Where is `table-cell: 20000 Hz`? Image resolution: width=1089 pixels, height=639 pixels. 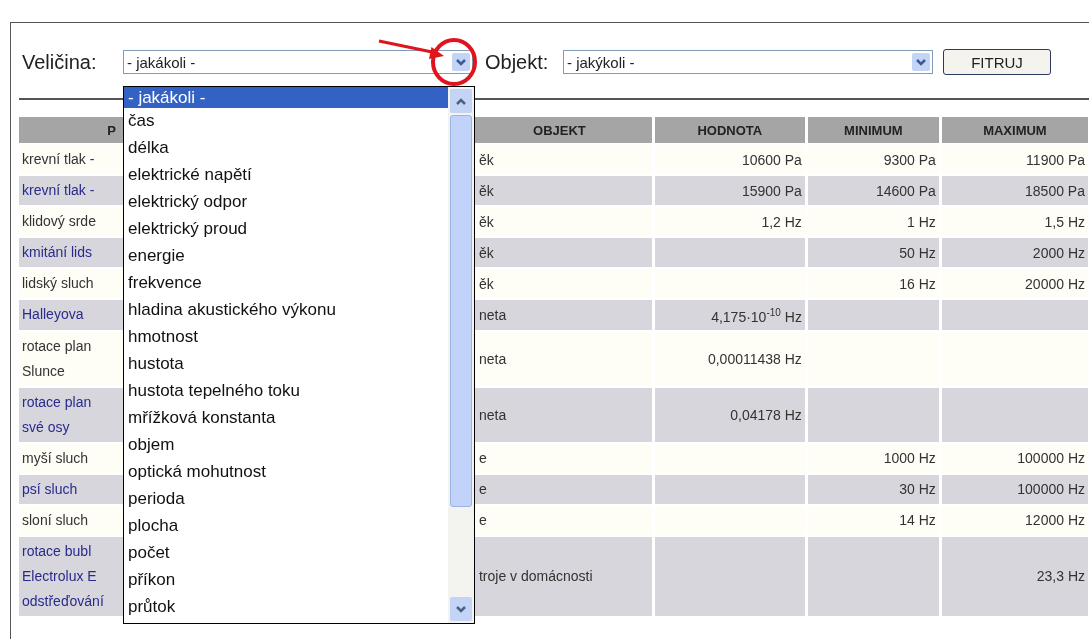 table-cell: 20000 Hz is located at coordinates (1014, 283).